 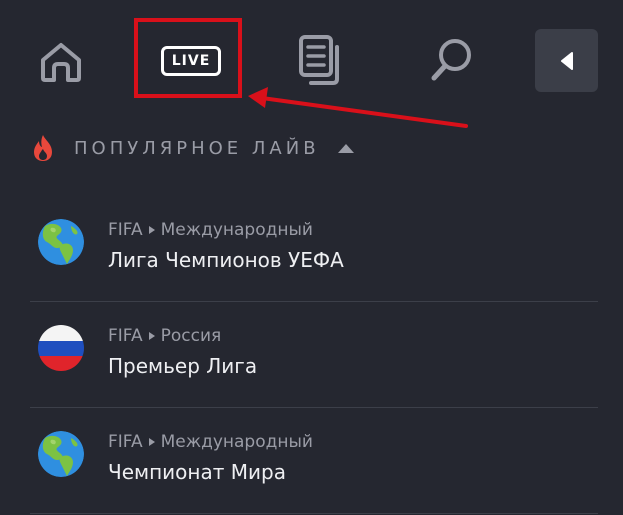 What do you see at coordinates (61, 348) in the screenshot?
I see `russia-flag-icon` at bounding box center [61, 348].